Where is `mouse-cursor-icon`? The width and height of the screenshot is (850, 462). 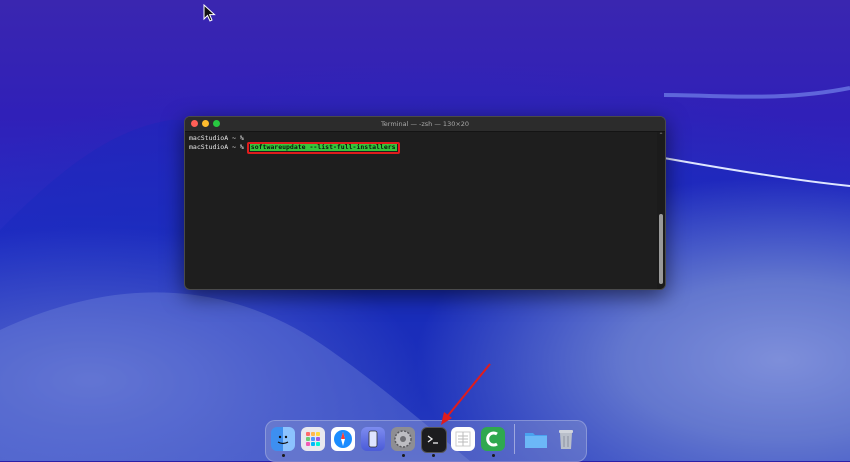
mouse-cursor-icon is located at coordinates (209, 13).